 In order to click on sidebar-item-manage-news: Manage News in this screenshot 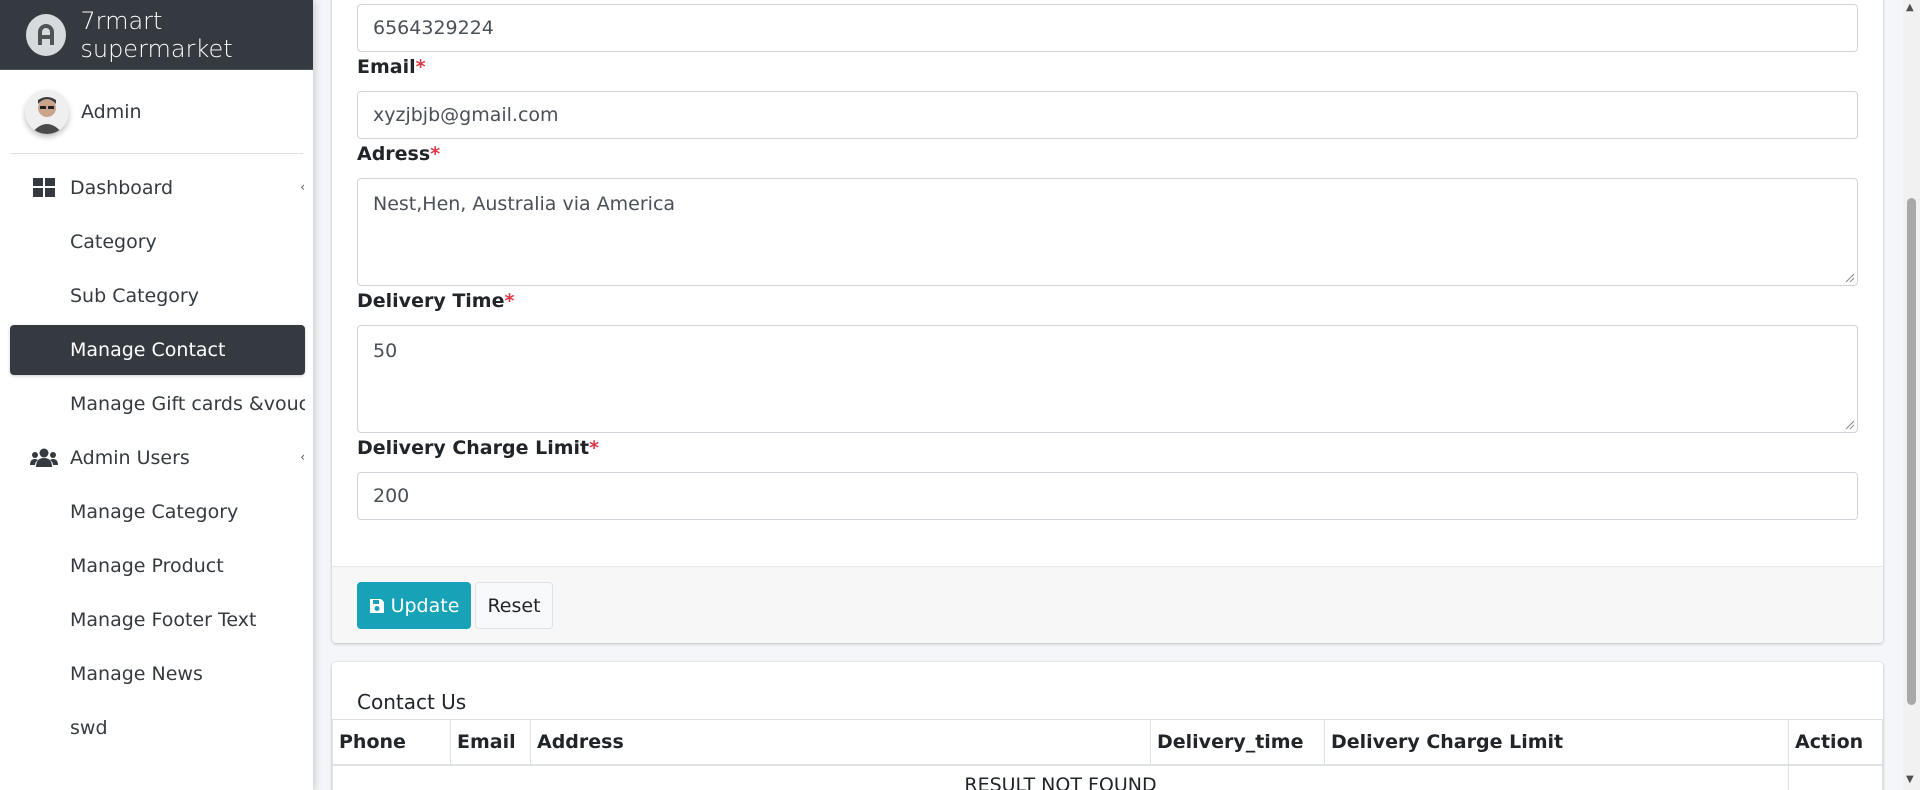, I will do `click(157, 674)`.